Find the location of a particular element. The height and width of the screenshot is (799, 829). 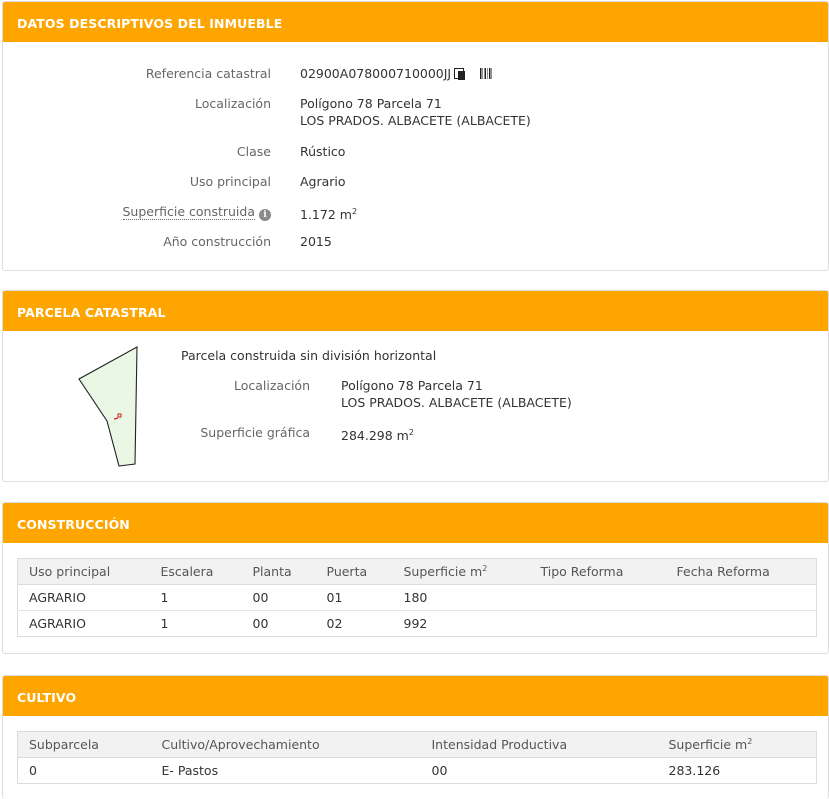

parcel-map-thumbnail is located at coordinates (109, 406).